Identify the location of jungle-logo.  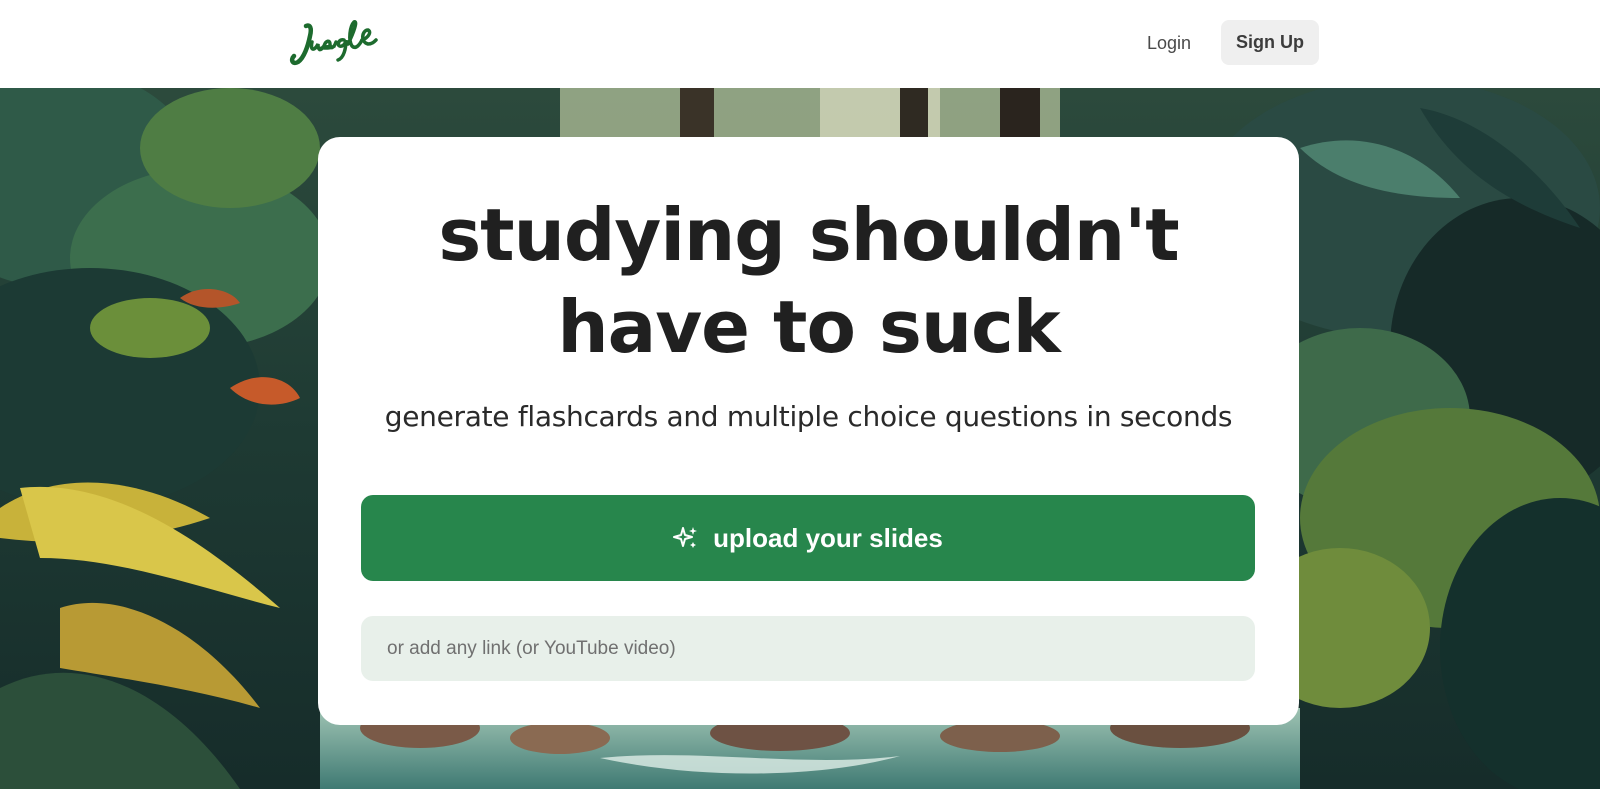
(333, 42).